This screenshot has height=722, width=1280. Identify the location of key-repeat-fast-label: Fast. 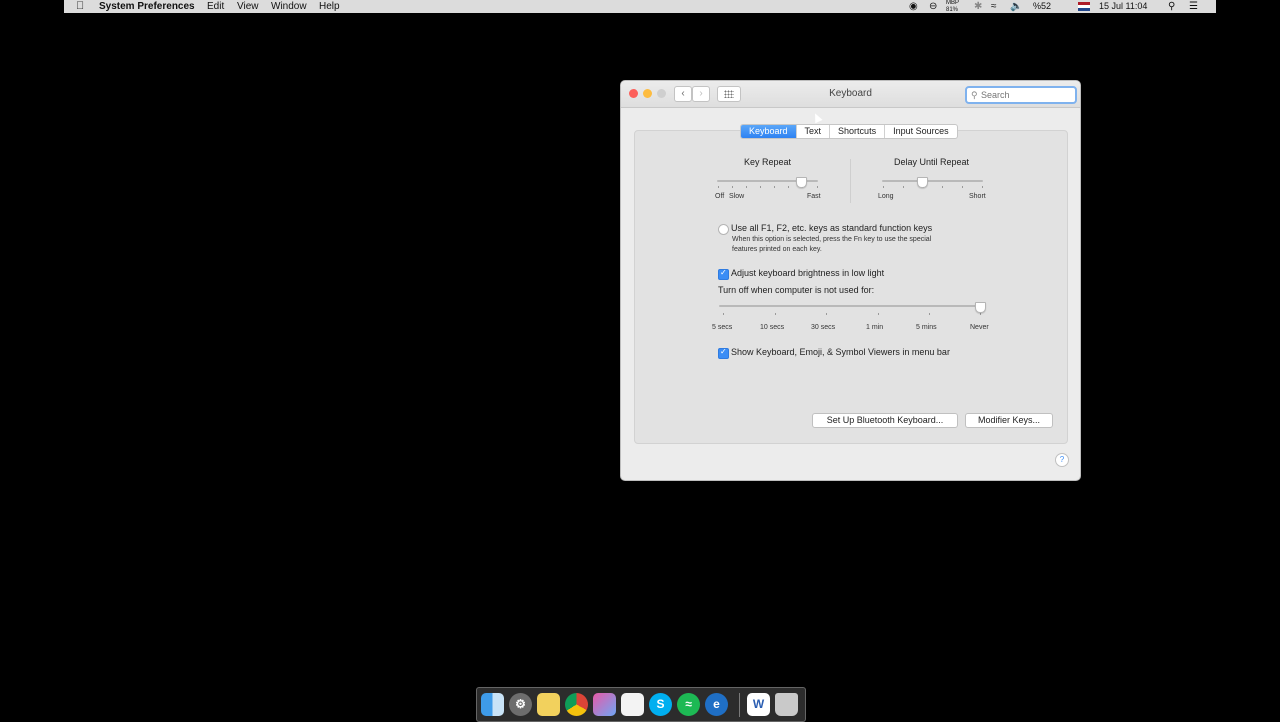
(814, 196).